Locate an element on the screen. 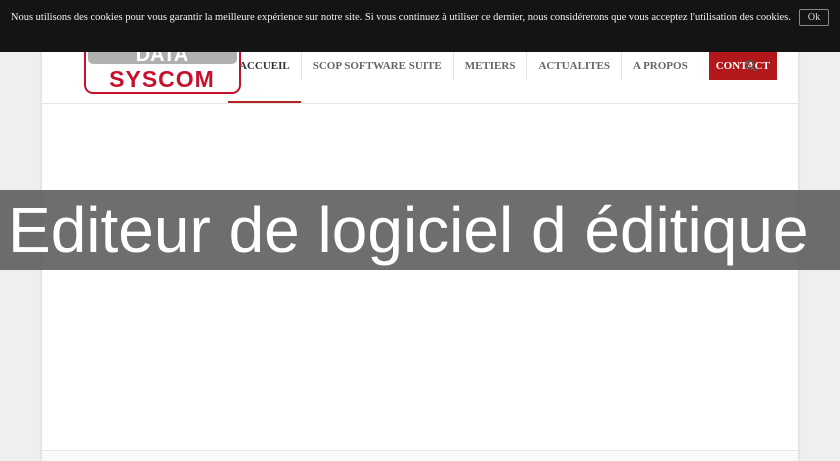 Image resolution: width=840 pixels, height=461 pixels. logo-bottom-text: SYSCOM is located at coordinates (162, 79).